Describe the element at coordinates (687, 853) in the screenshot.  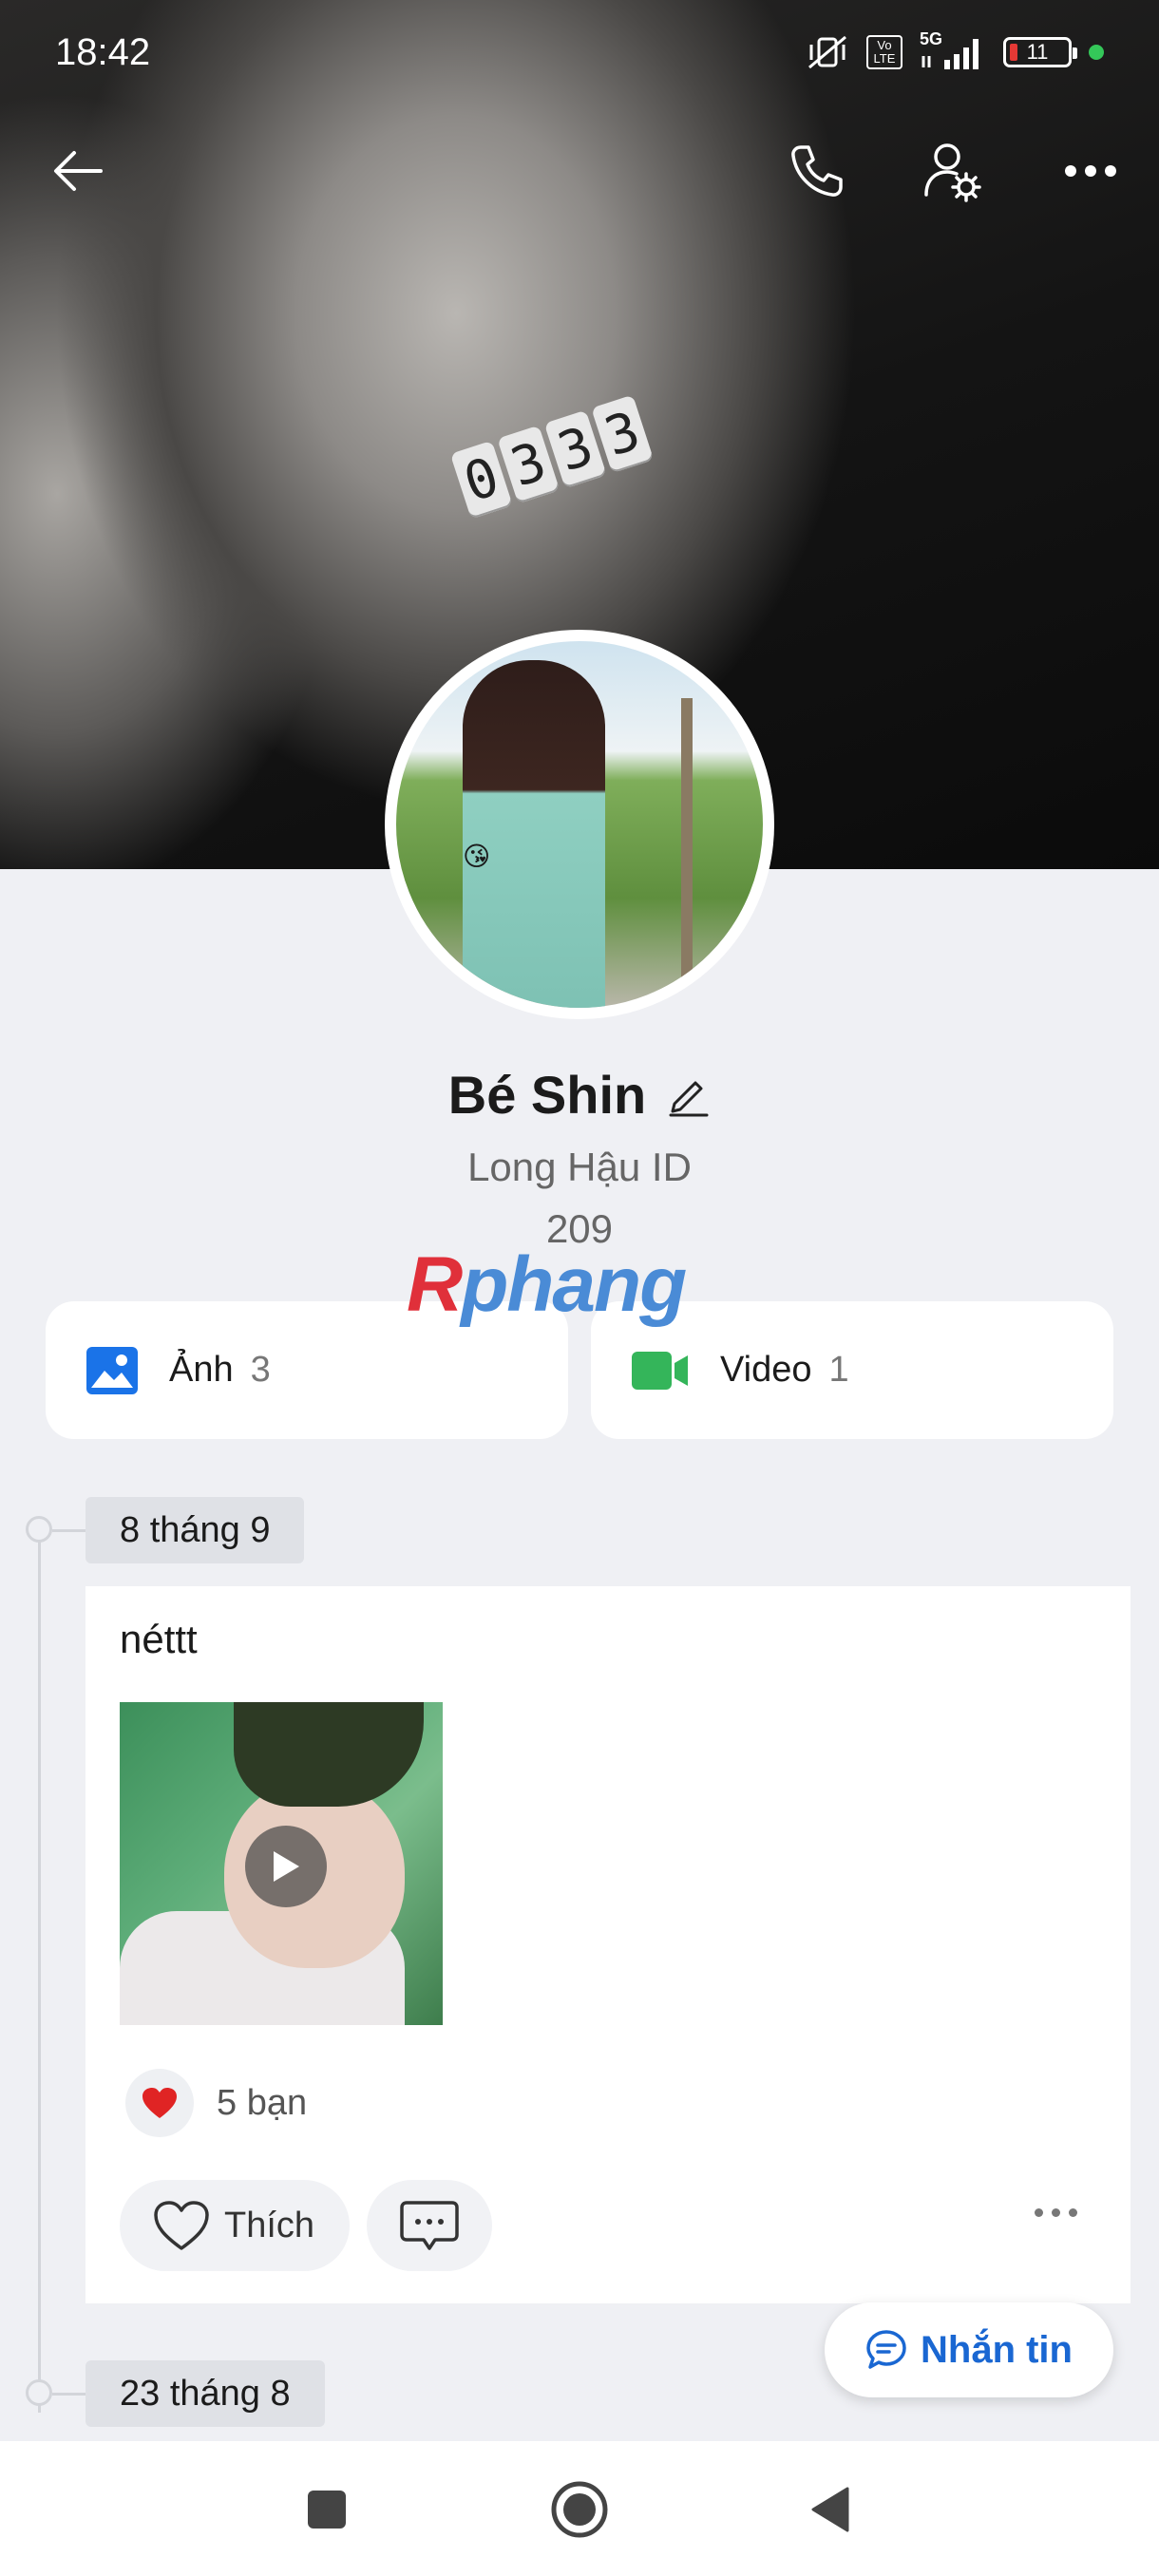
I see `avatar-background-pole` at that location.